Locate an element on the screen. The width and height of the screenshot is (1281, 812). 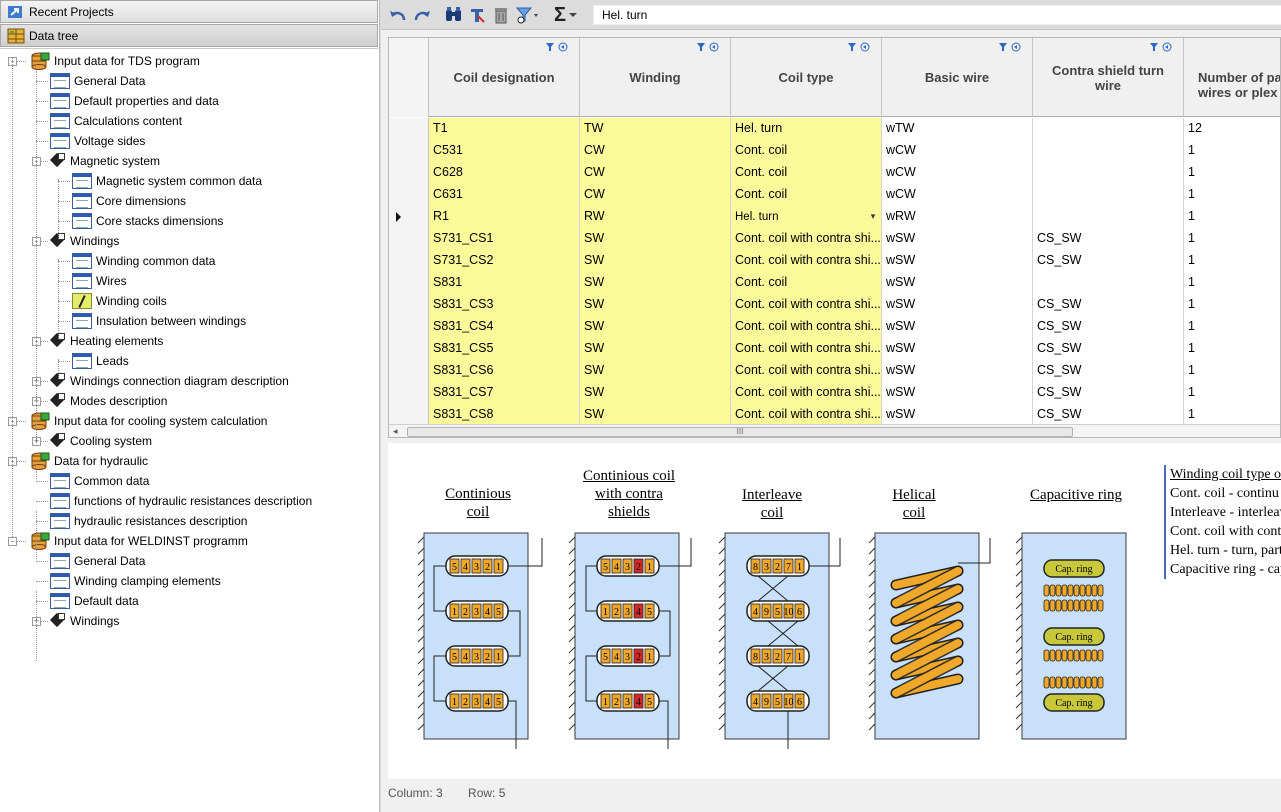
table-cell: S831_CS8 is located at coordinates (504, 415).